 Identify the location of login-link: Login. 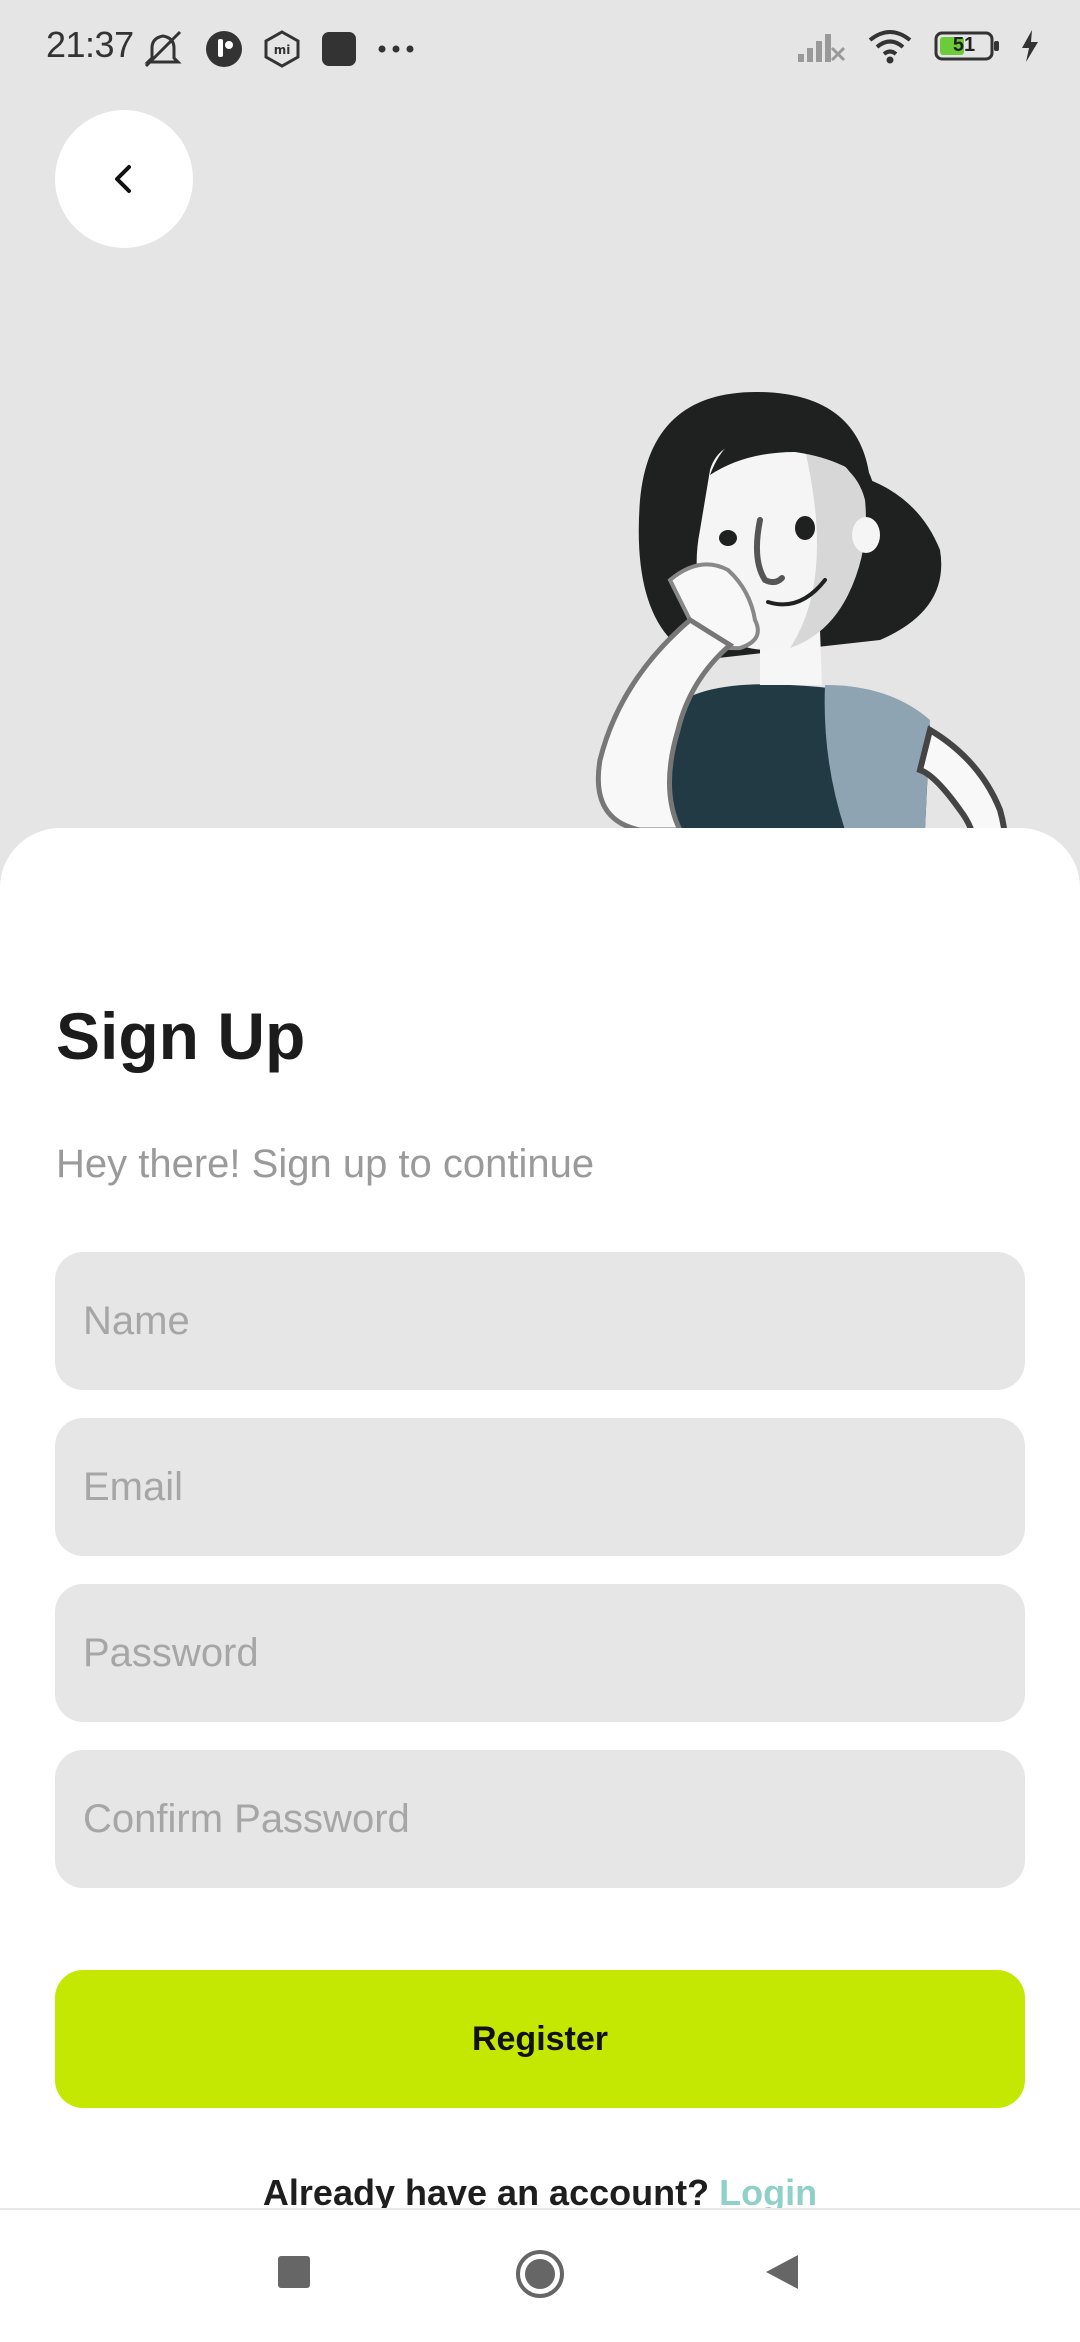
(768, 2192).